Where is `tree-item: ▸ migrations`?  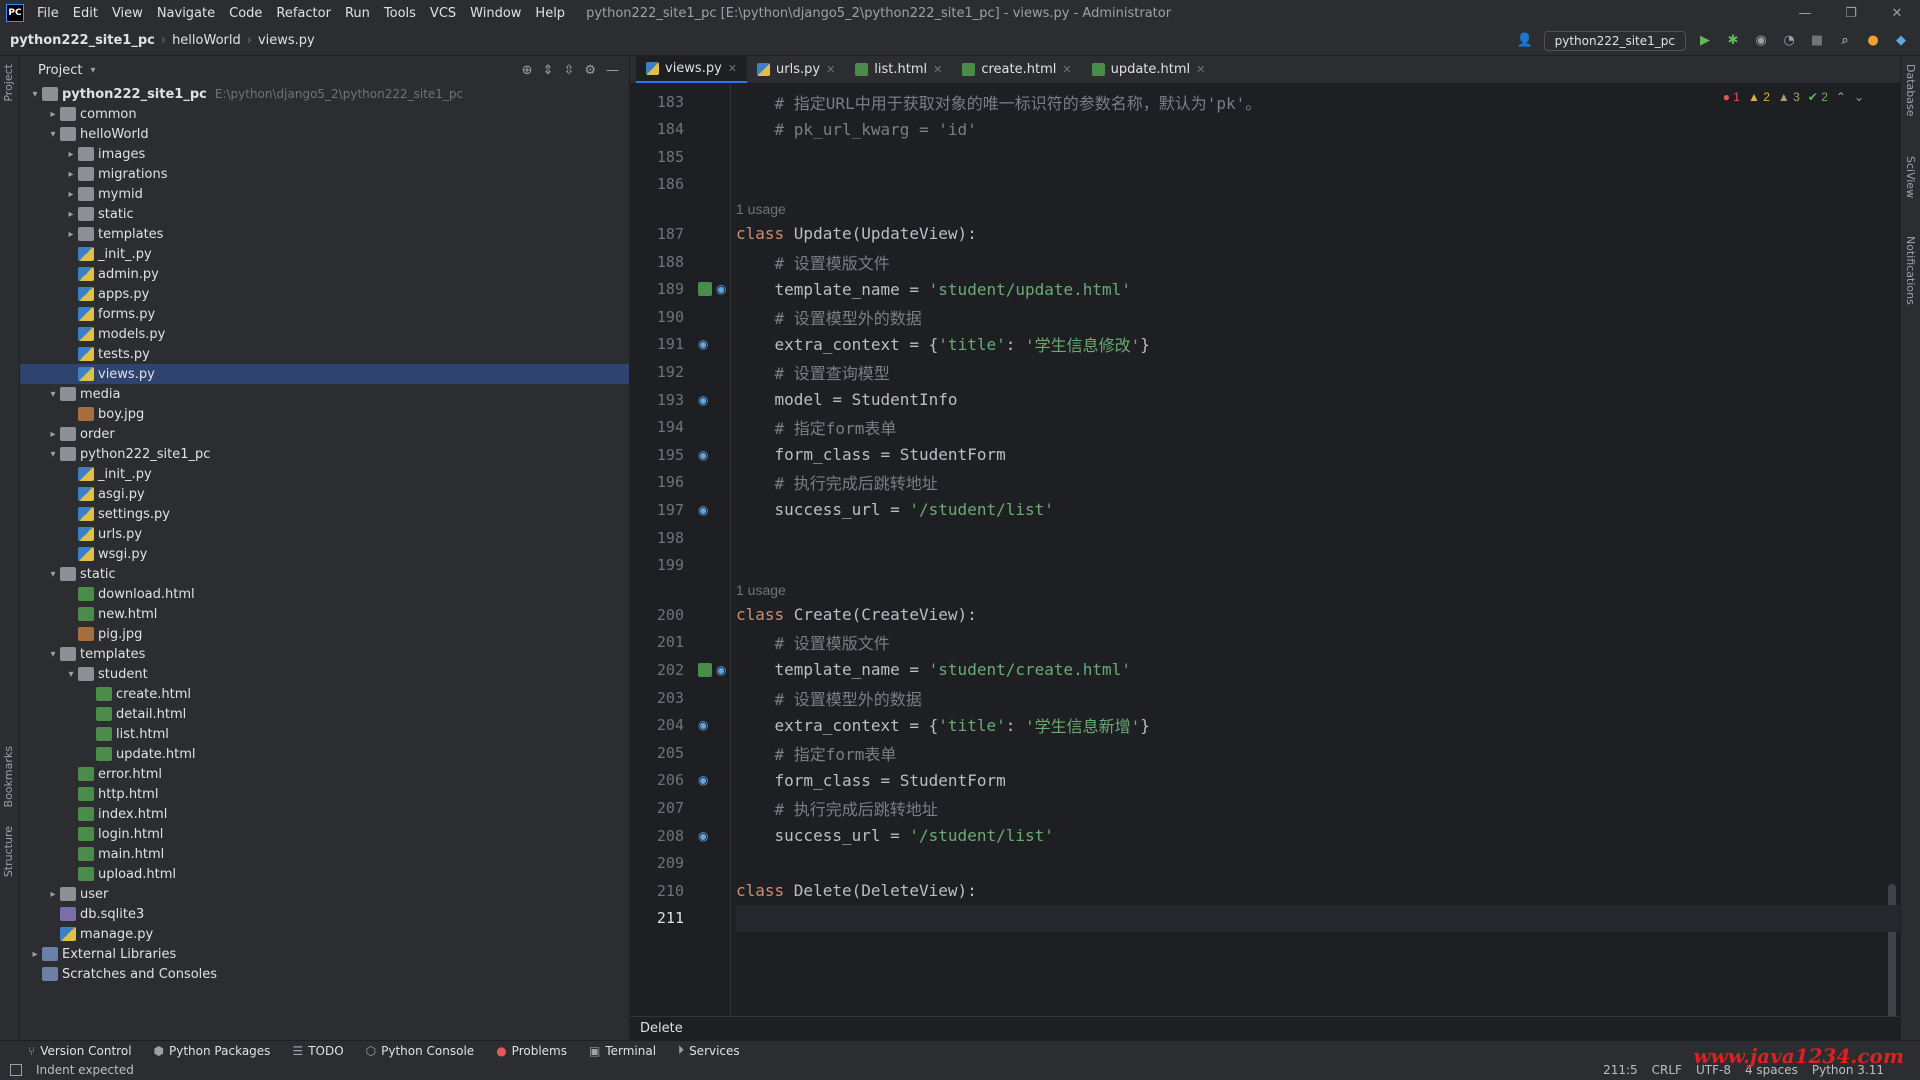 tree-item: ▸ migrations is located at coordinates (324, 174).